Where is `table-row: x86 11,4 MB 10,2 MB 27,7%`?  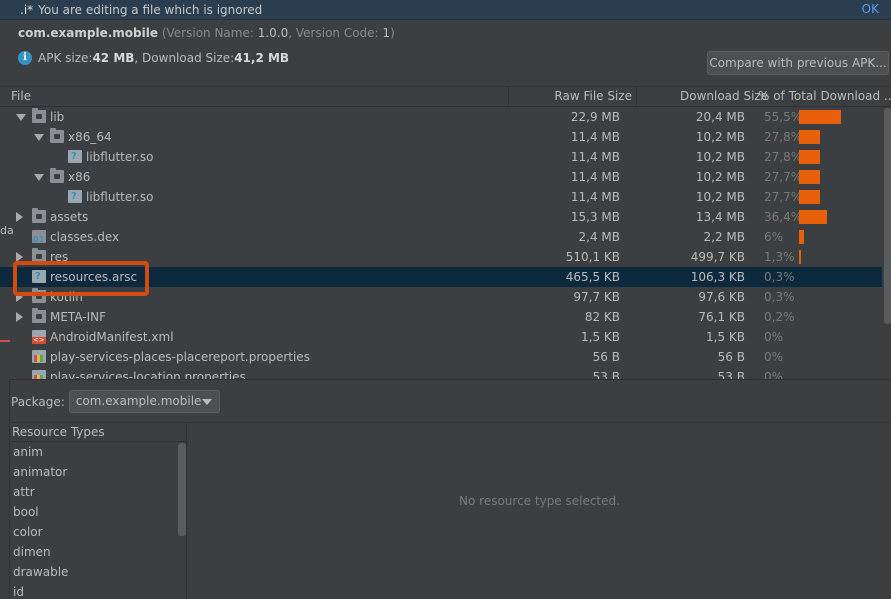
table-row: x86 11,4 MB 10,2 MB 27,7% is located at coordinates (441, 177).